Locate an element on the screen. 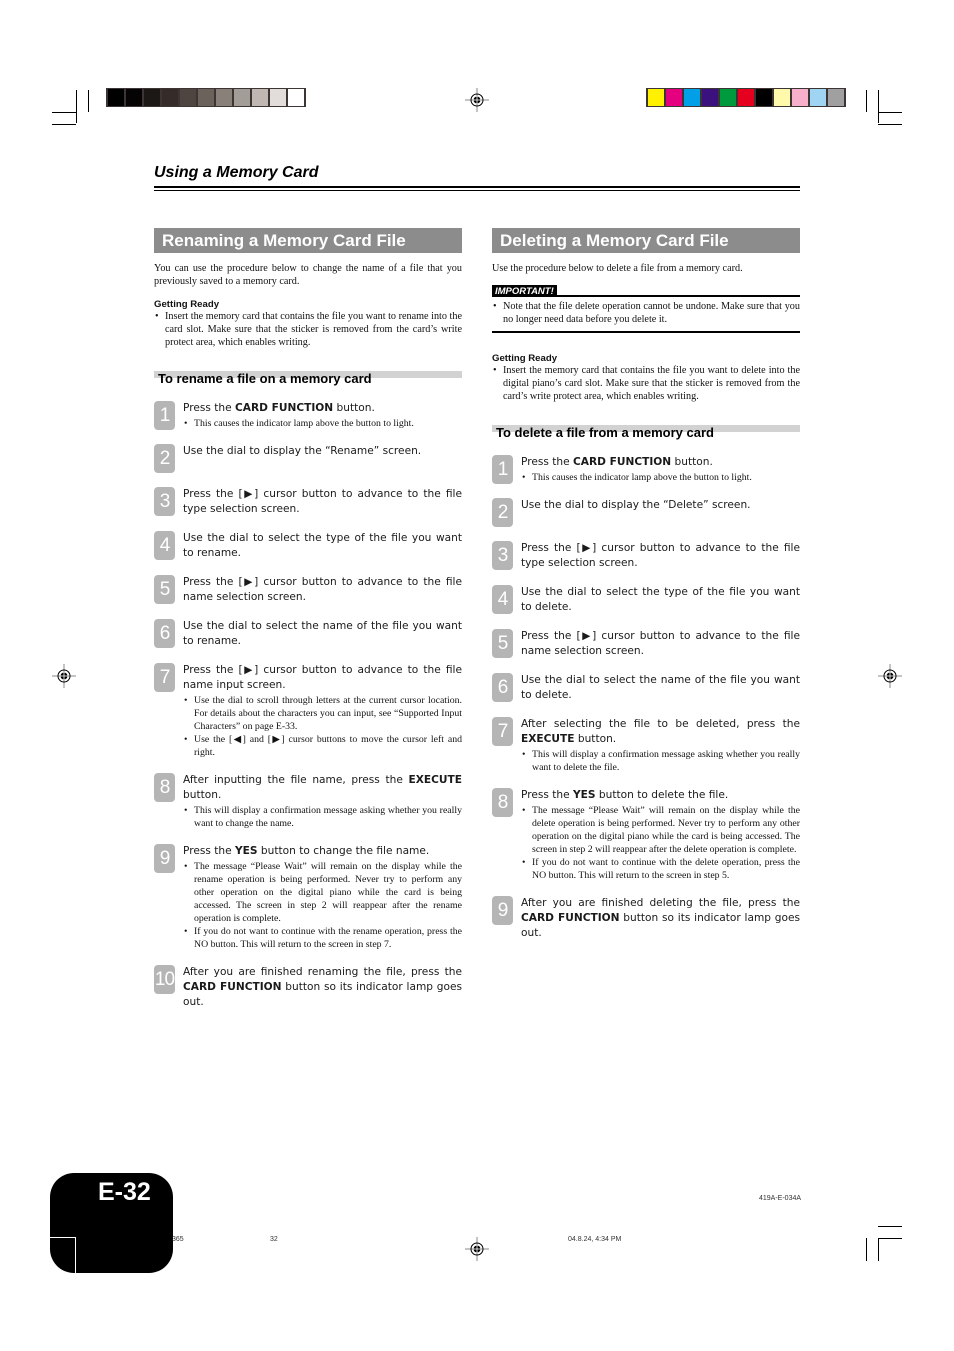  slug-page: 32 is located at coordinates (274, 1239).